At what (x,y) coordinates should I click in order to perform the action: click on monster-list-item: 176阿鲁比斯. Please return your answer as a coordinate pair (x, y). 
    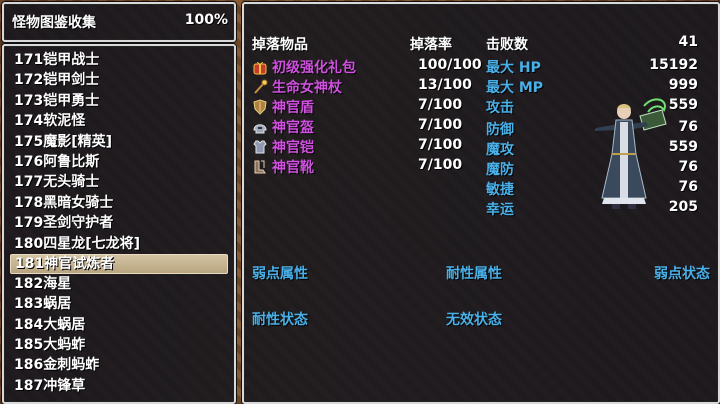
    Looking at the image, I should click on (119, 162).